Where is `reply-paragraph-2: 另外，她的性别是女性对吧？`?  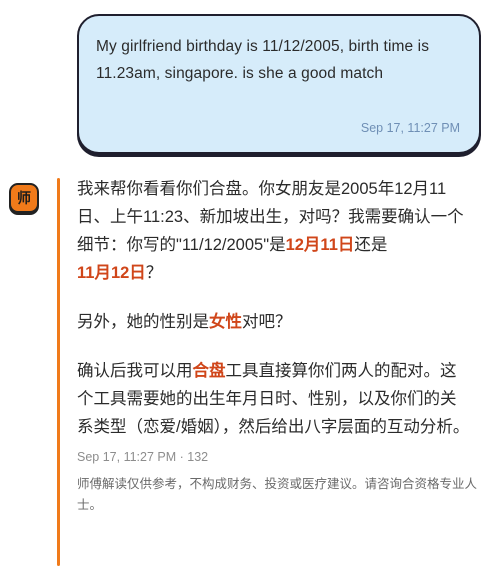 reply-paragraph-2: 另外，她的性别是女性对吧？ is located at coordinates (274, 322).